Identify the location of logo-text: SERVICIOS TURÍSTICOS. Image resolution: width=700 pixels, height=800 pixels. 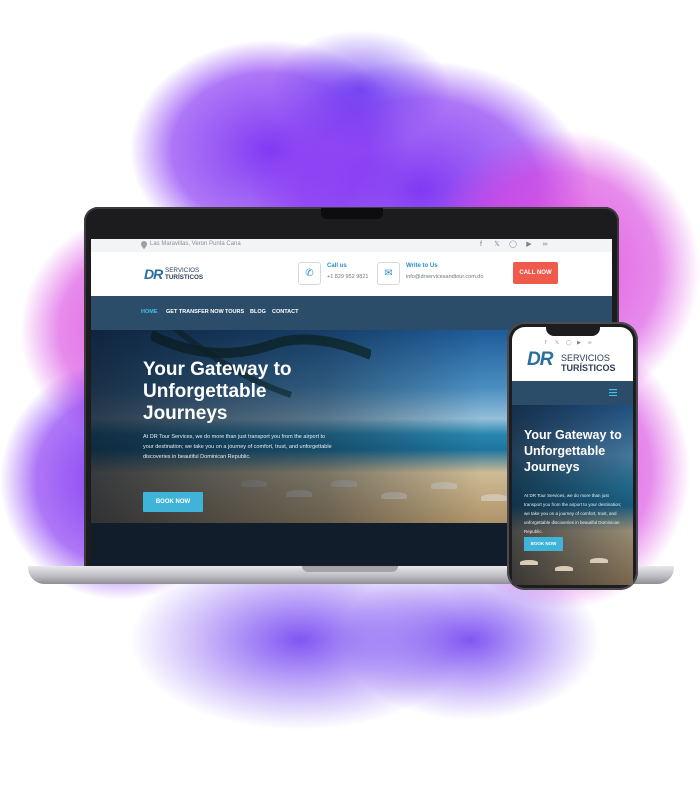
(184, 274).